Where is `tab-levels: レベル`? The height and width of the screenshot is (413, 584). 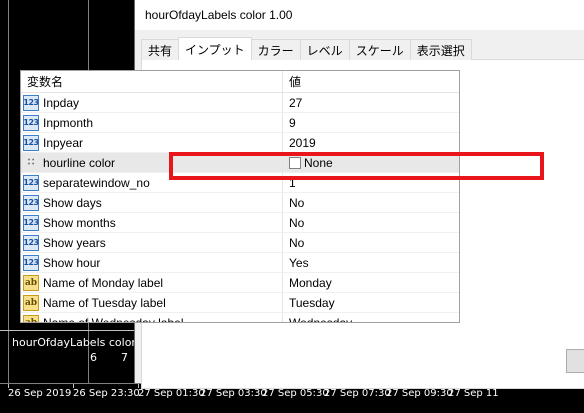
tab-levels: レベル is located at coordinates (324, 49).